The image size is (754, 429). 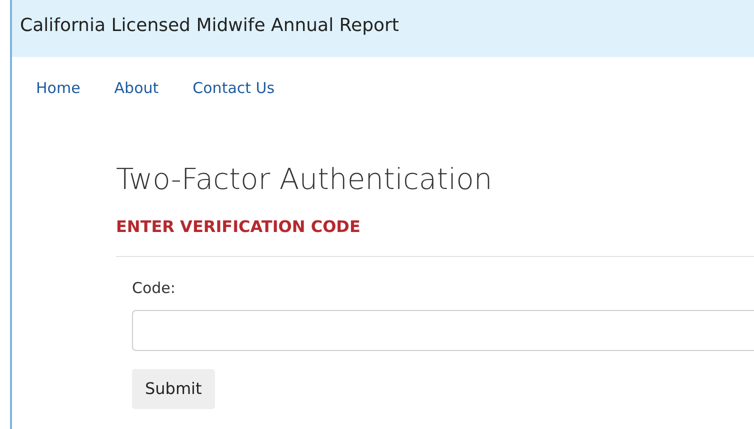 I want to click on nav-link: Contact Us, so click(x=233, y=88).